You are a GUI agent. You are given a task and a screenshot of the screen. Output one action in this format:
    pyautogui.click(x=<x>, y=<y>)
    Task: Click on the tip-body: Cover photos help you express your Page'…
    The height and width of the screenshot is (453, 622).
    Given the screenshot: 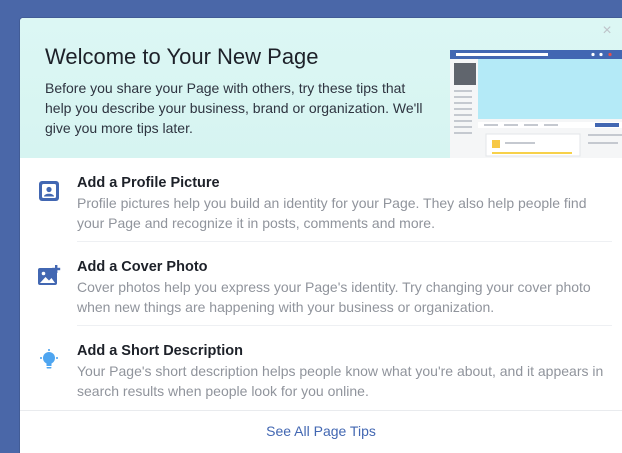 What is the action you would take?
    pyautogui.click(x=334, y=297)
    